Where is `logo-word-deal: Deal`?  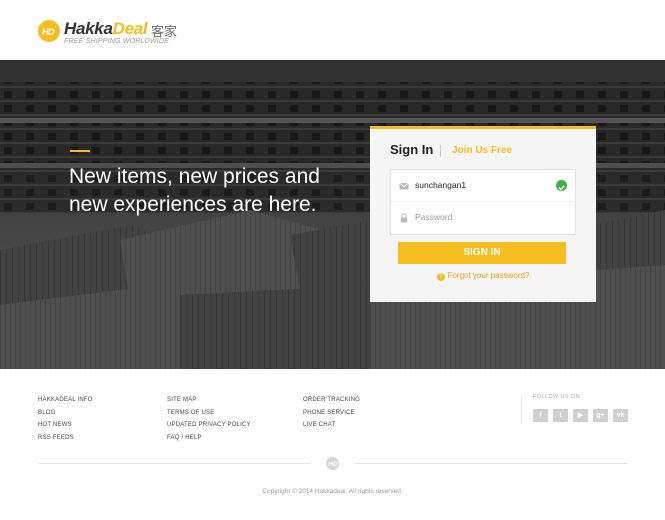
logo-word-deal: Deal is located at coordinates (130, 28).